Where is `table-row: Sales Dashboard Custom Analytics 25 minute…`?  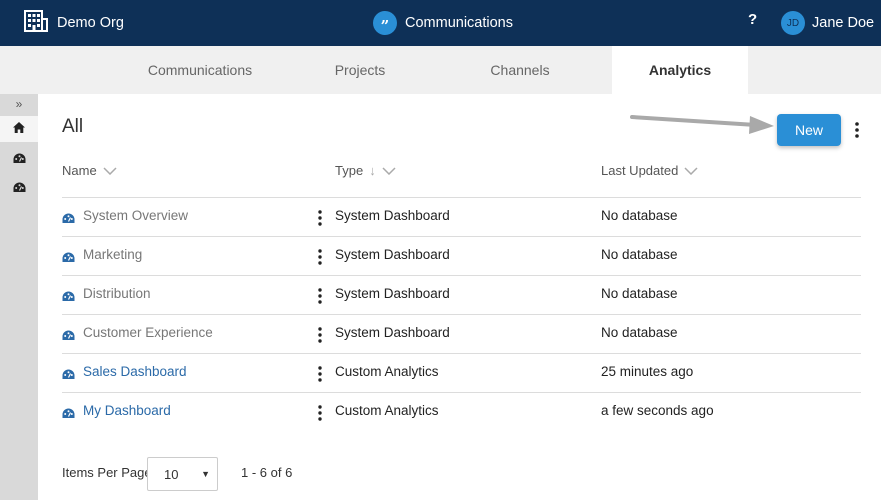 table-row: Sales Dashboard Custom Analytics 25 minute… is located at coordinates (461, 372).